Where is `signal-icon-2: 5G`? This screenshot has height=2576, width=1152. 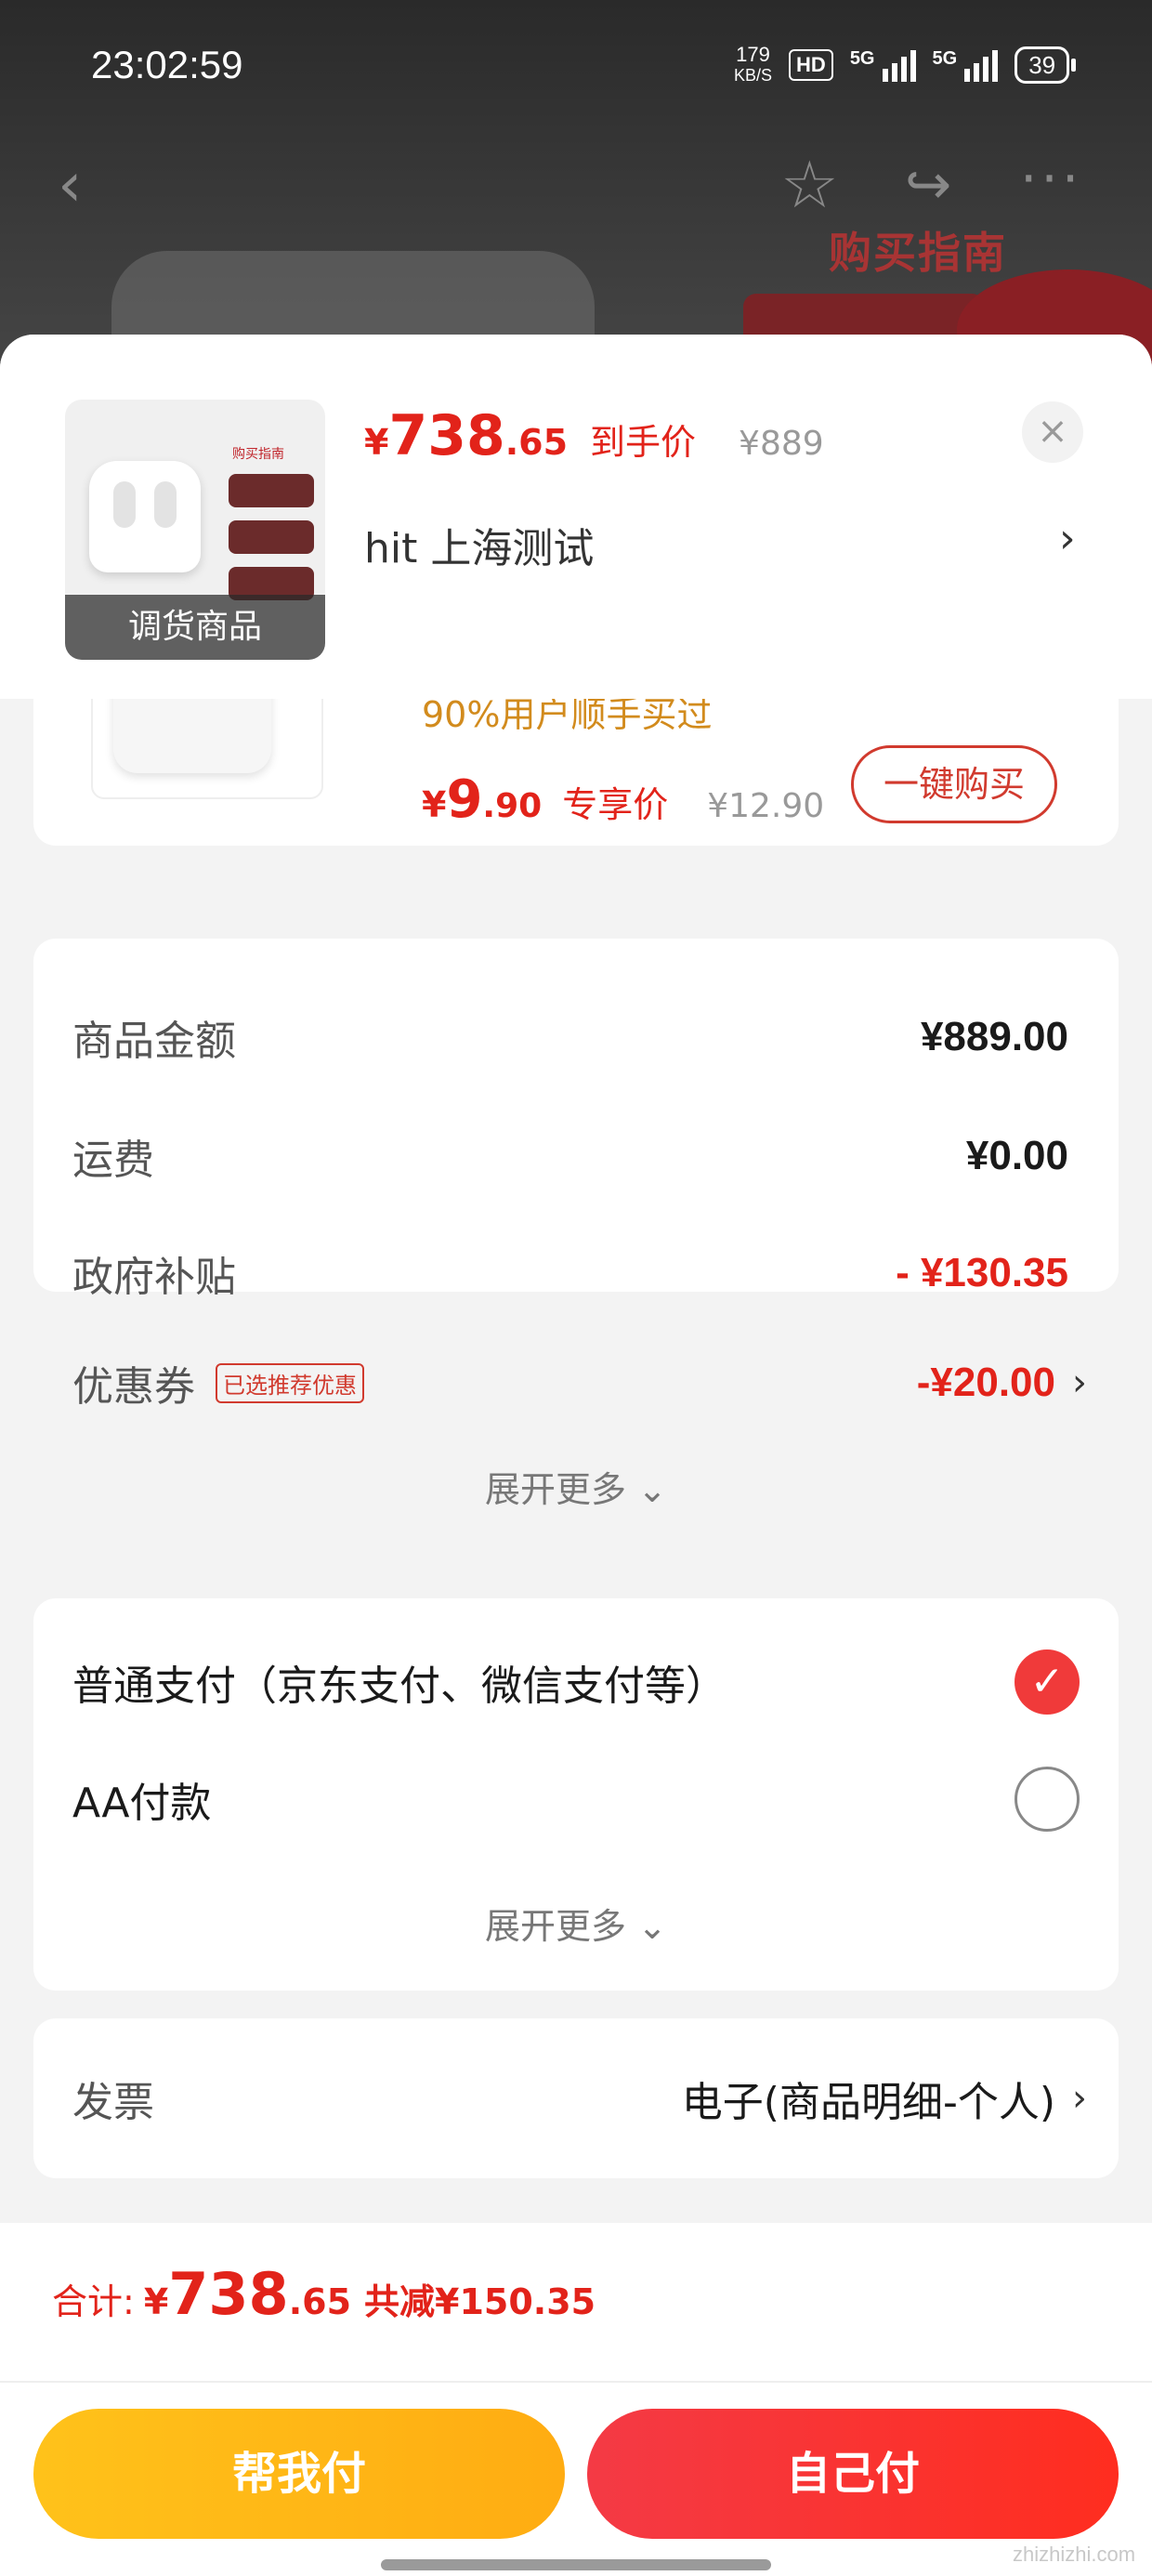 signal-icon-2: 5G is located at coordinates (966, 65).